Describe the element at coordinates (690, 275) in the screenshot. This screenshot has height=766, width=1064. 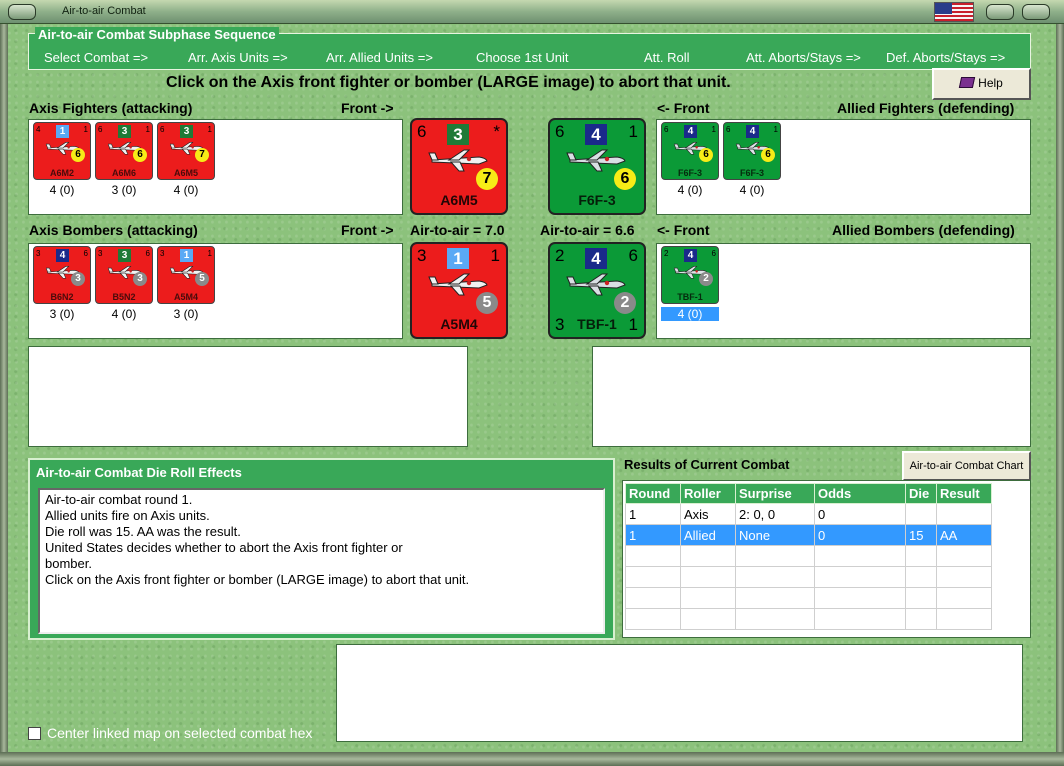
I see `unit-counter: 2 6 4 2 TBF-1` at that location.